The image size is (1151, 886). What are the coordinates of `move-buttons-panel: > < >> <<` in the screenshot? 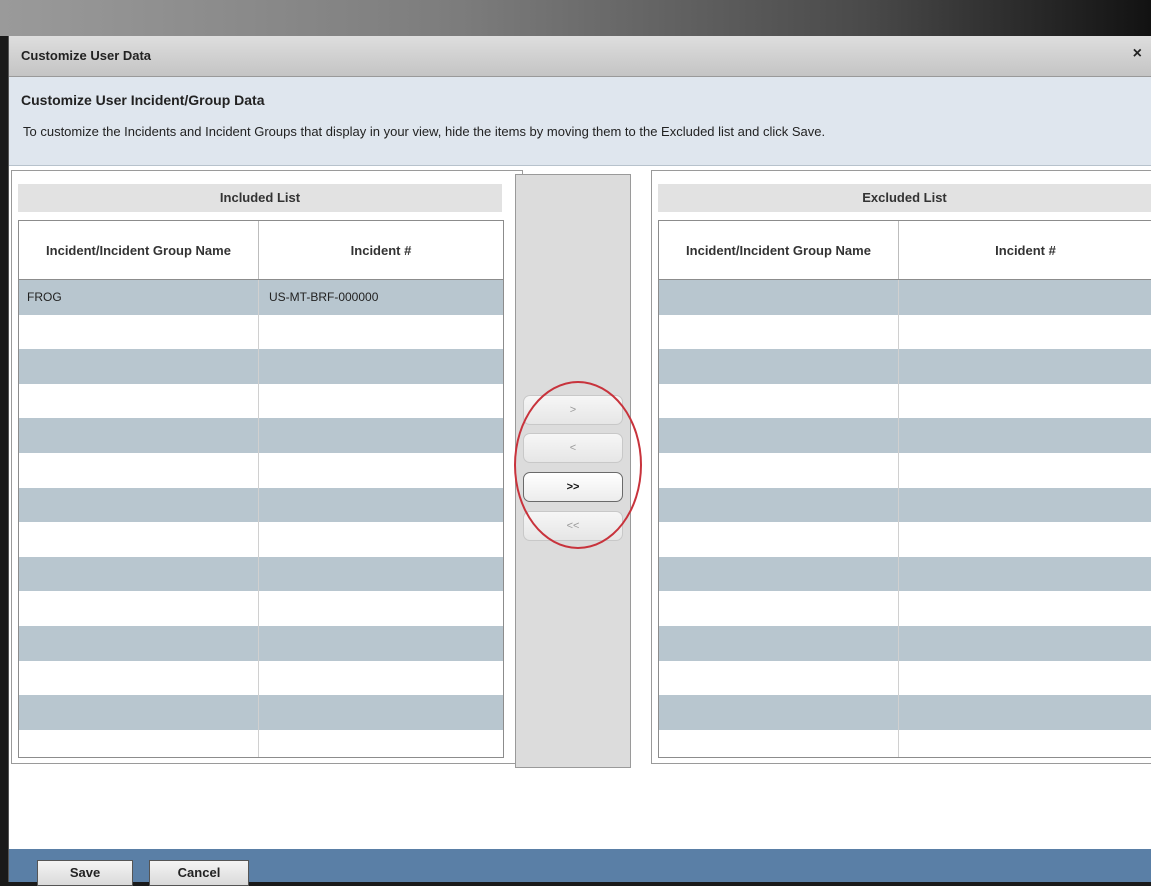 It's located at (573, 471).